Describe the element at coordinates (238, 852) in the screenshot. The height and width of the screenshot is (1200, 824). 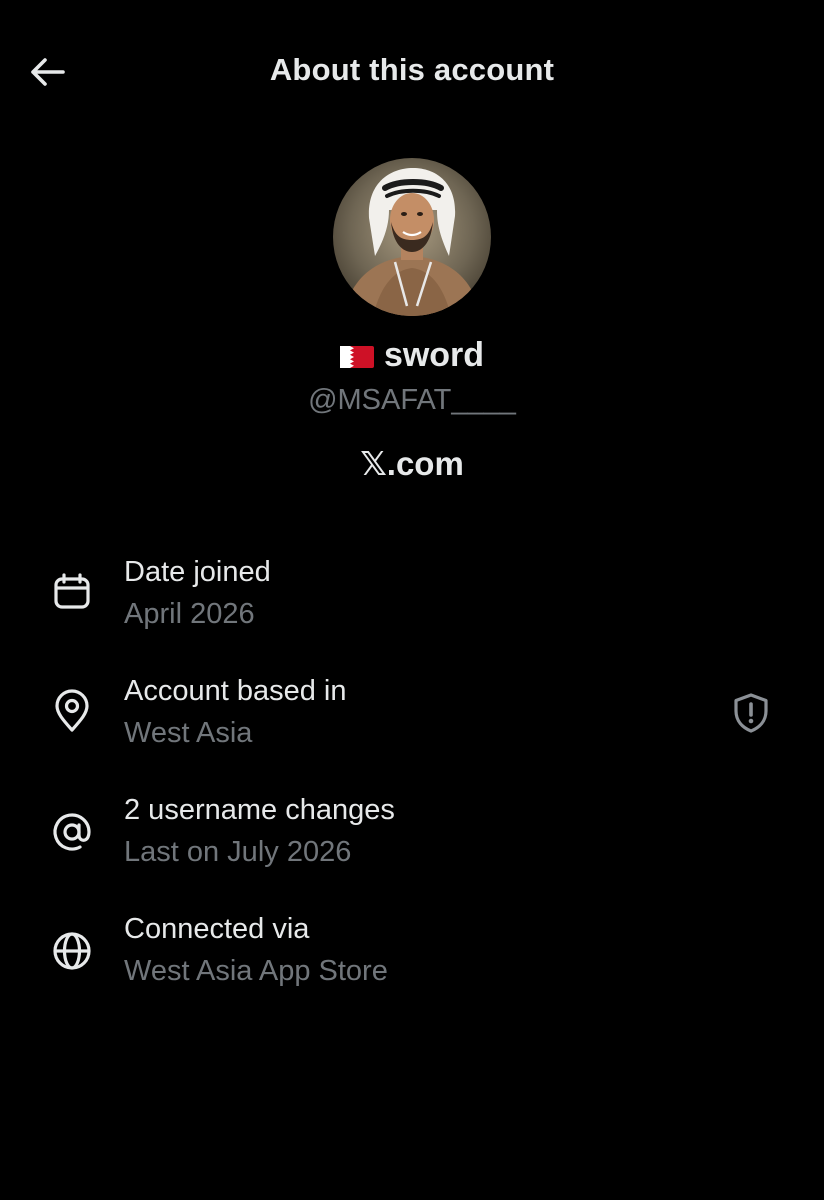
I see `username-changes-value: Last on July 2026` at that location.